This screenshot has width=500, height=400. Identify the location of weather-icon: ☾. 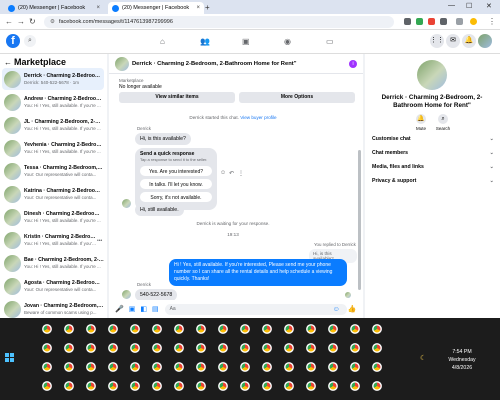
(423, 358).